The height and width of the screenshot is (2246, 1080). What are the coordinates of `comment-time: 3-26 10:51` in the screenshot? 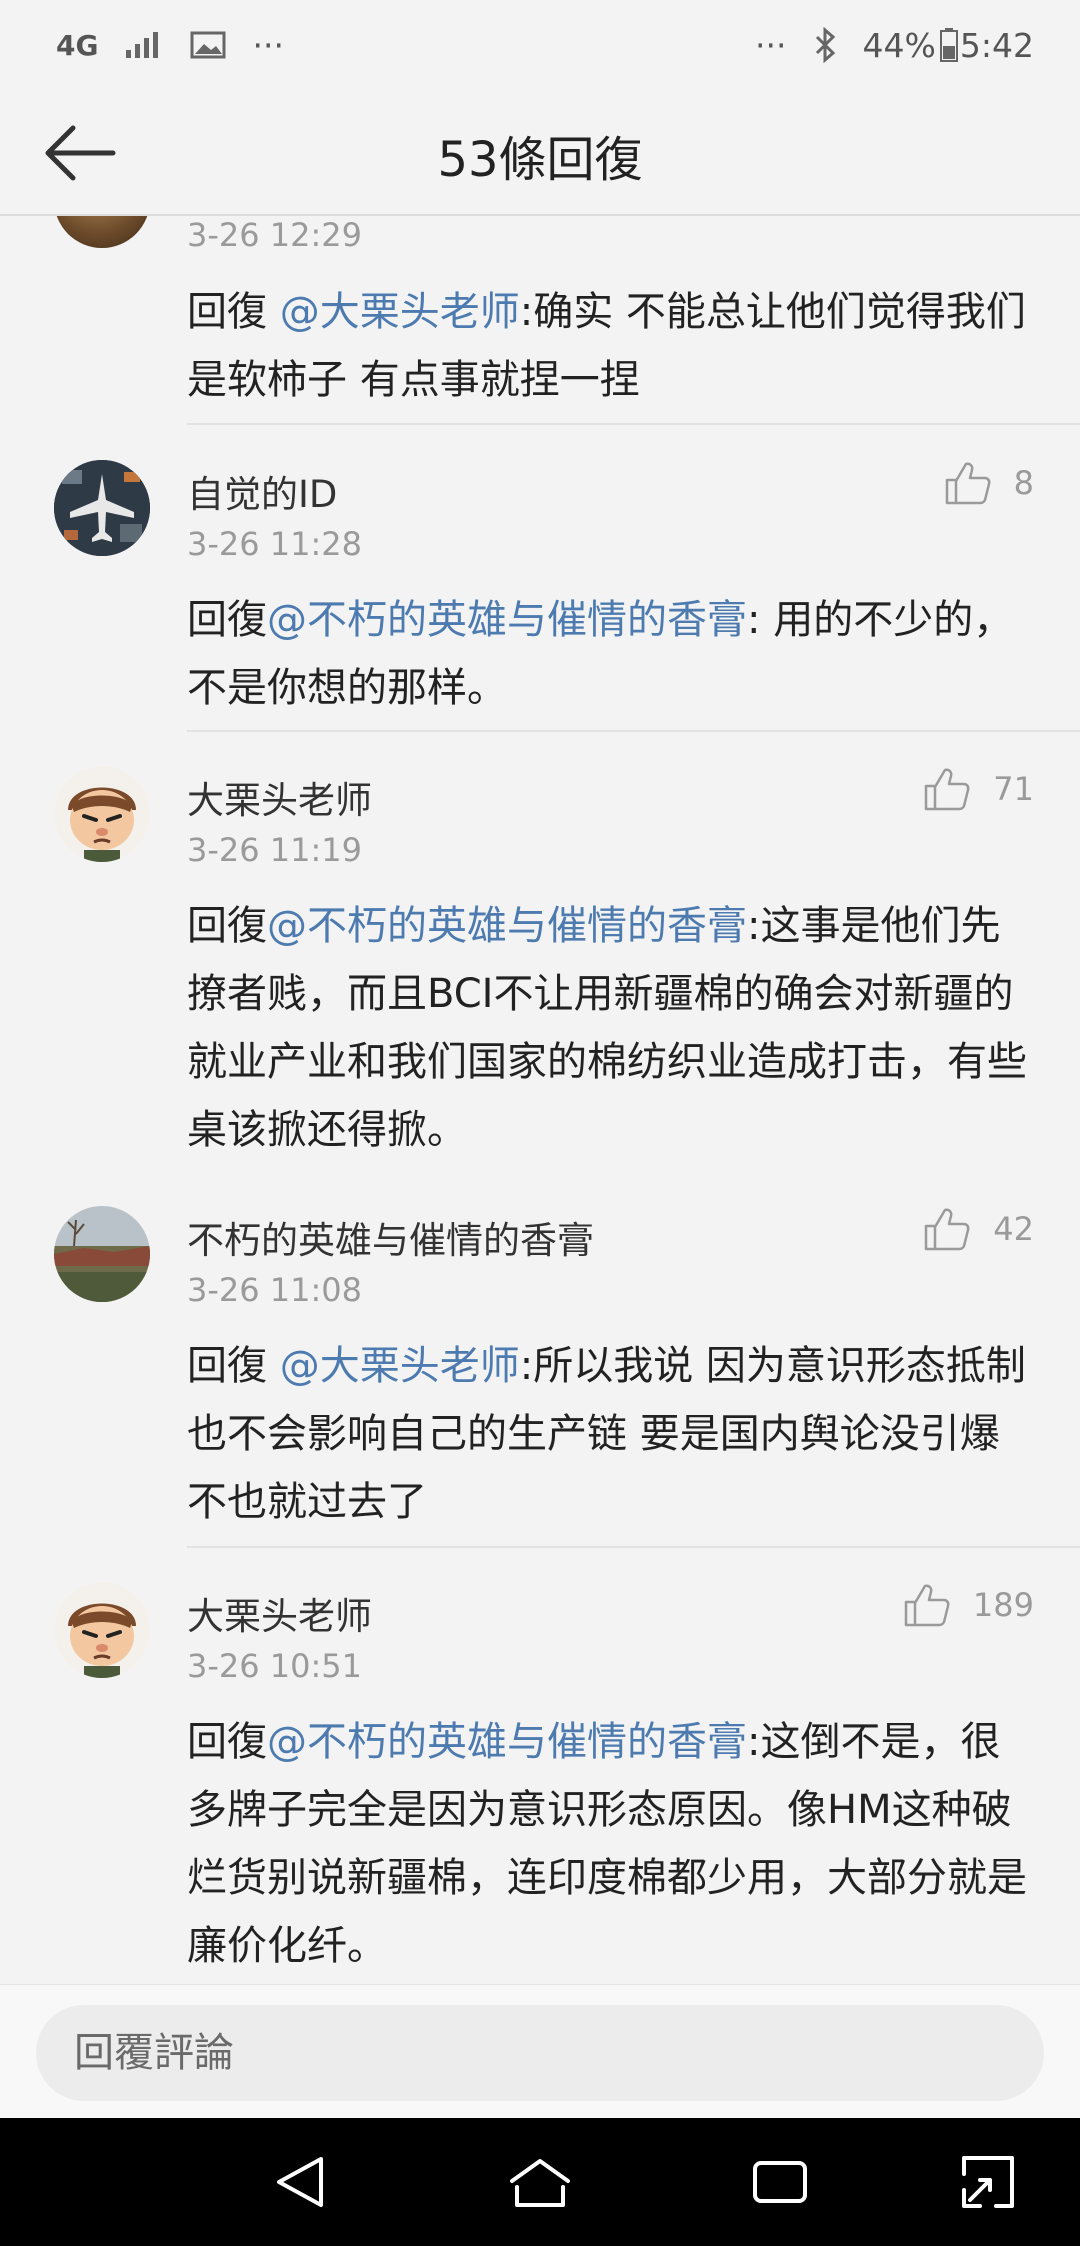 It's located at (275, 1666).